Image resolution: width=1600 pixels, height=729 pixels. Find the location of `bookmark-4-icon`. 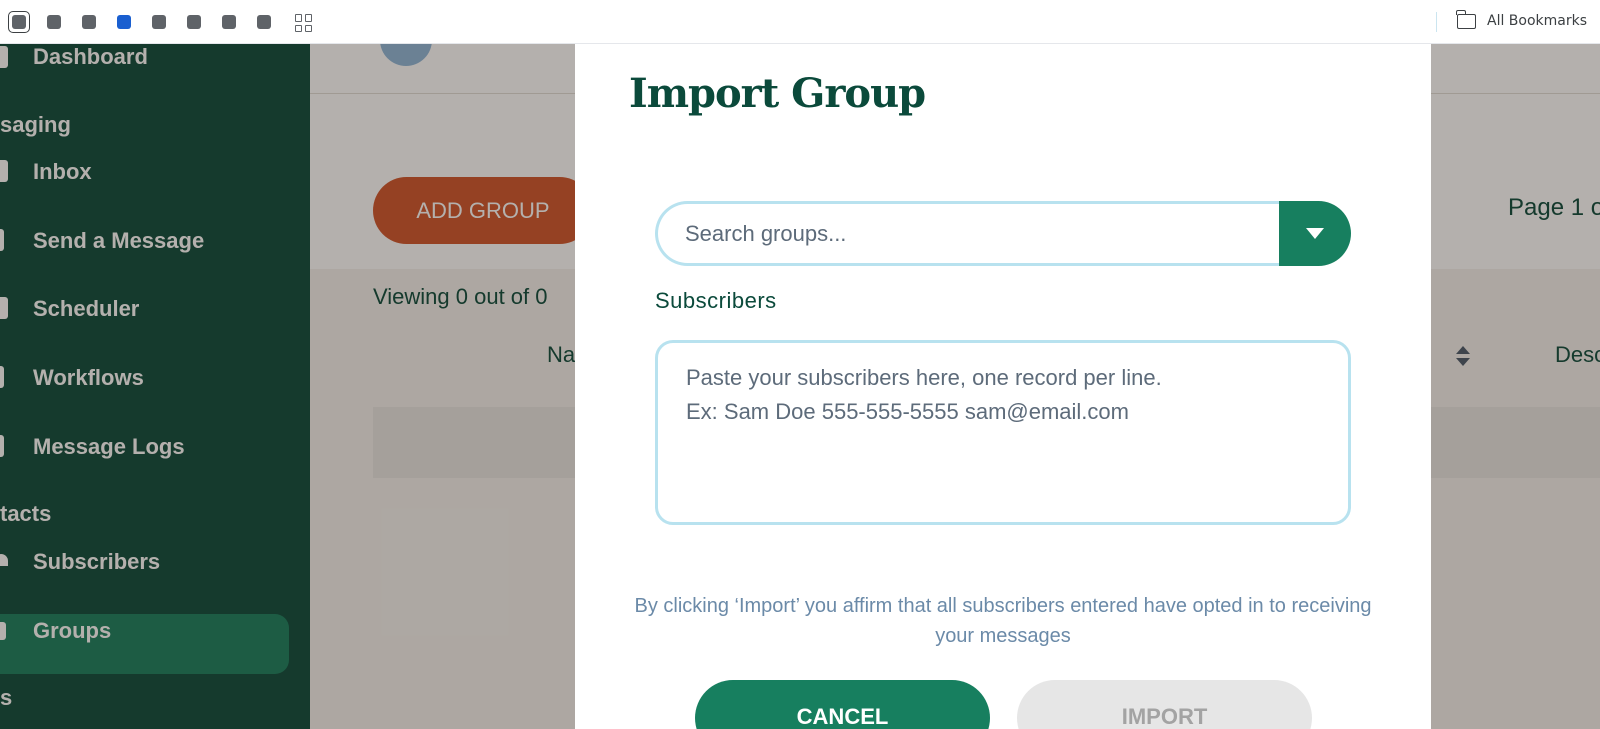

bookmark-4-icon is located at coordinates (124, 22).